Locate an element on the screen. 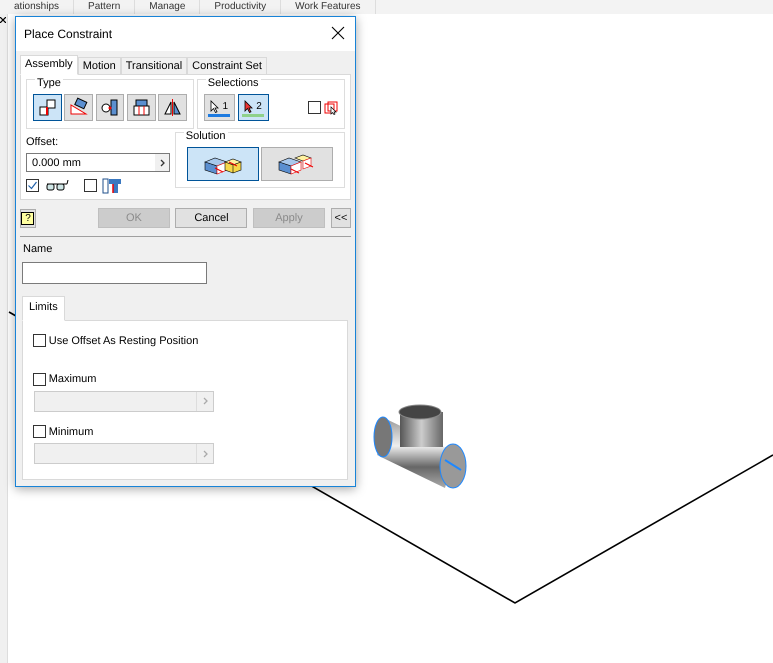 The image size is (773, 663). dialog-button: Cancel is located at coordinates (211, 218).